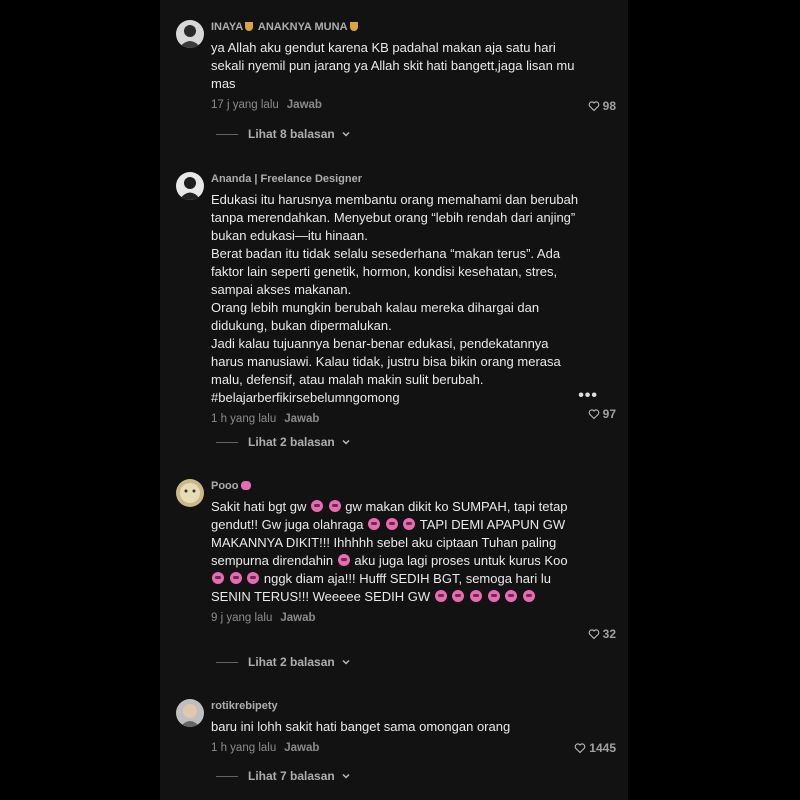 The height and width of the screenshot is (800, 800). Describe the element at coordinates (283, 134) in the screenshot. I see `view-replies-button: Lihat 8 balasan` at that location.